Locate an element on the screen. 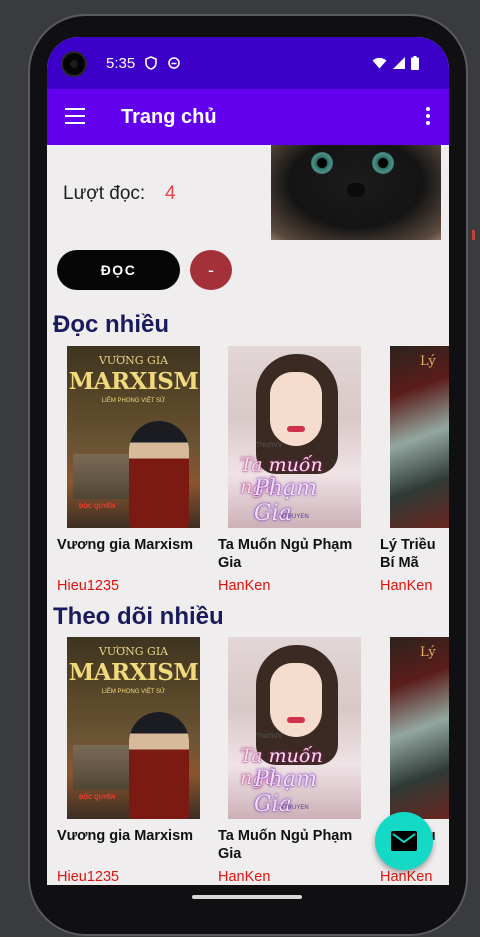 This screenshot has width=480, height=937. section-title-most-read: Đọc nhiều is located at coordinates (111, 324).